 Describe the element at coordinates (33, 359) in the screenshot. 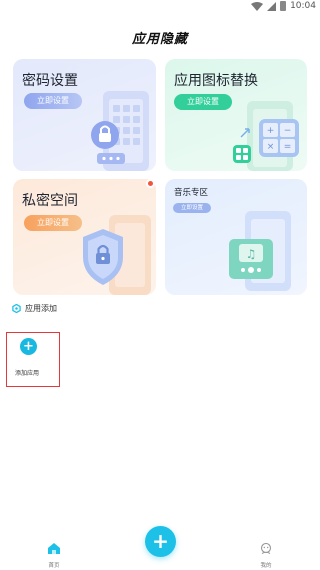

I see `add-app-tile: + 添加应用` at that location.